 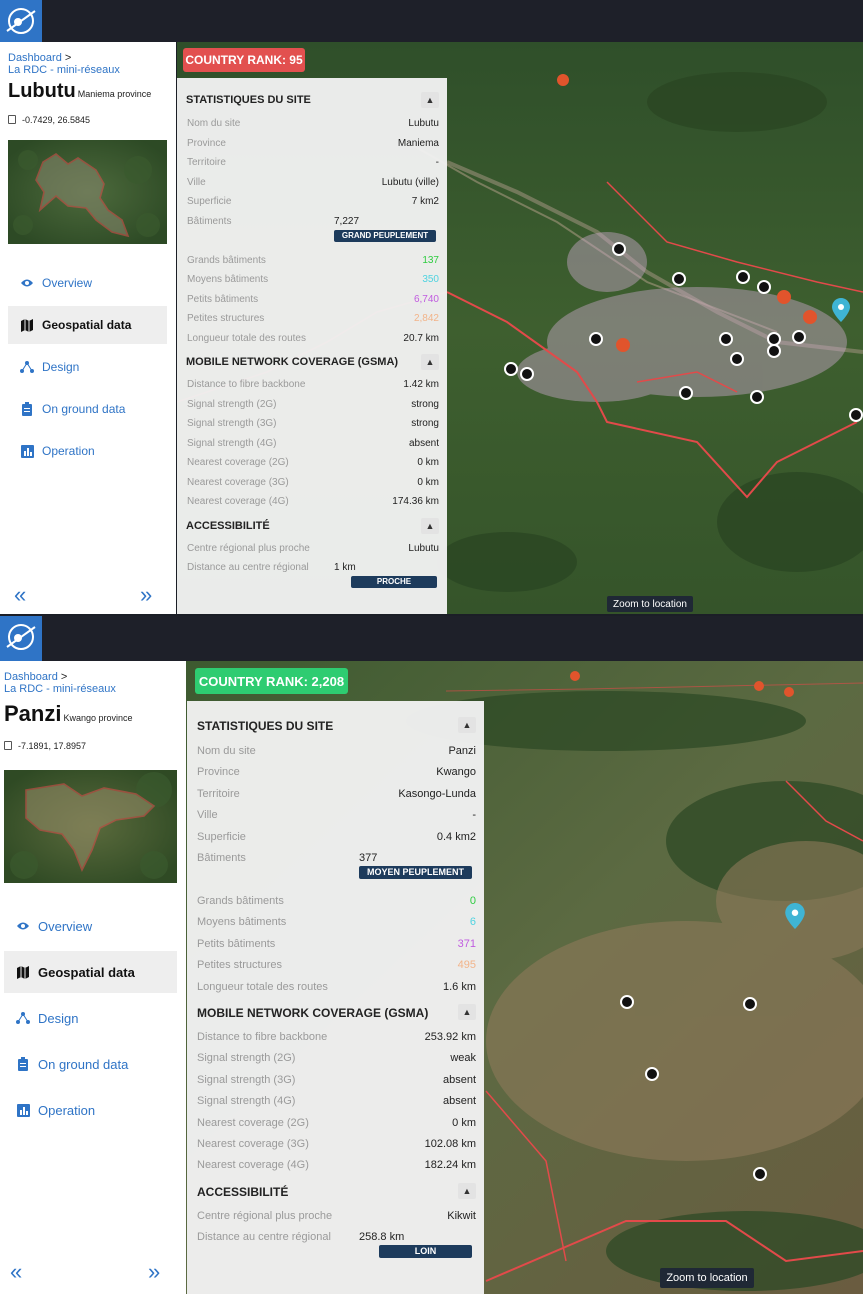 I want to click on distance-badge: PROCHE, so click(x=394, y=582).